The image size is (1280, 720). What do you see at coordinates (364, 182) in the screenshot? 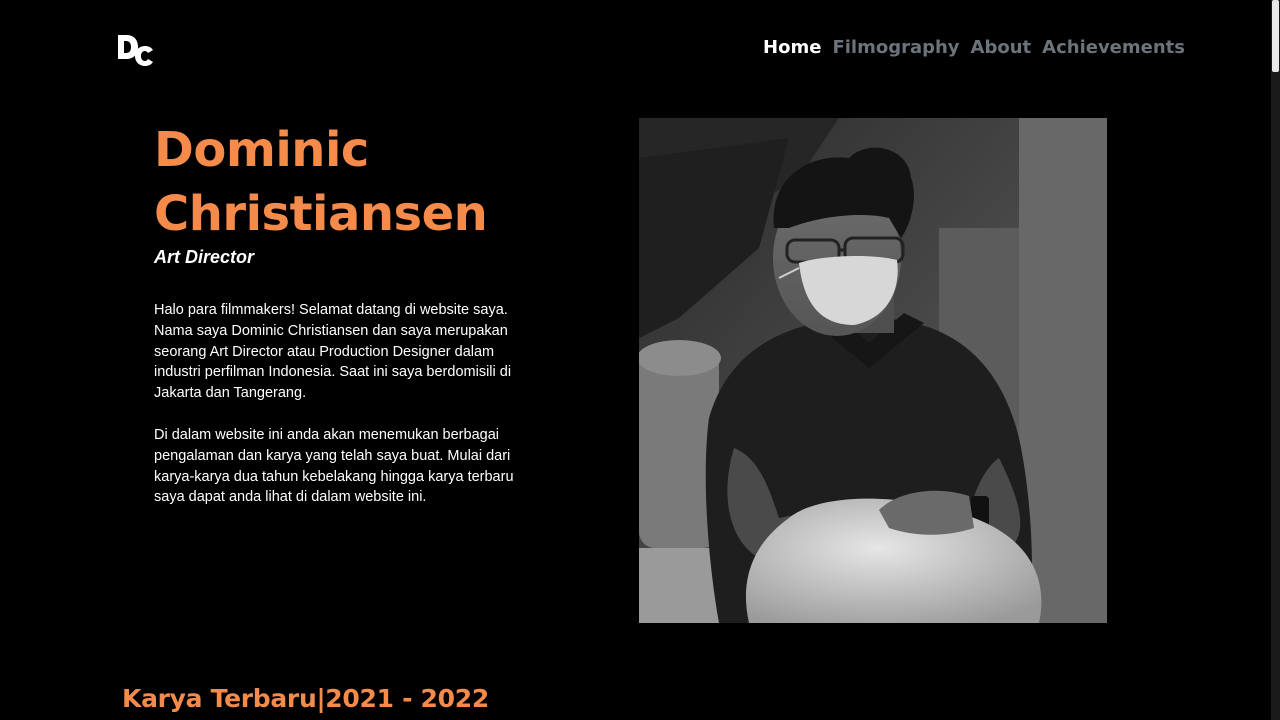
I see `hero-name-heading: Dominic Christiansen` at bounding box center [364, 182].